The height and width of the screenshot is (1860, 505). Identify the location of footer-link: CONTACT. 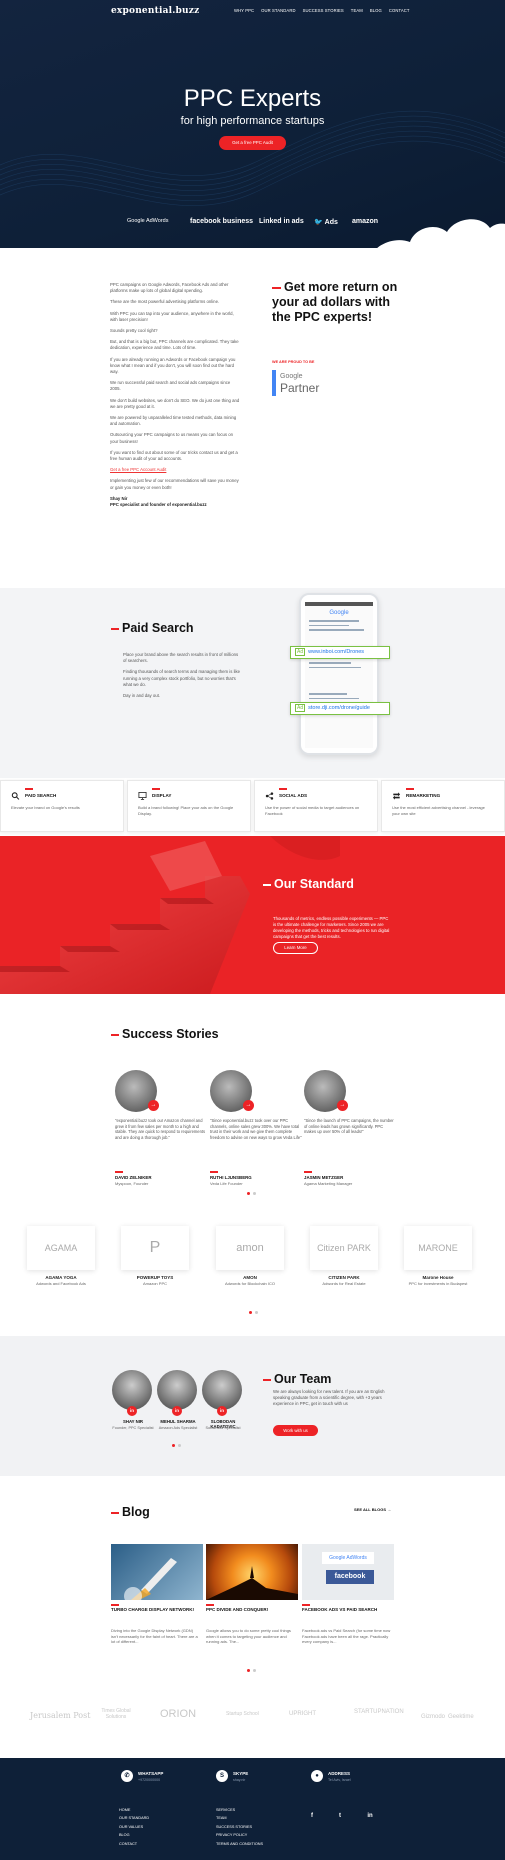
(134, 1844).